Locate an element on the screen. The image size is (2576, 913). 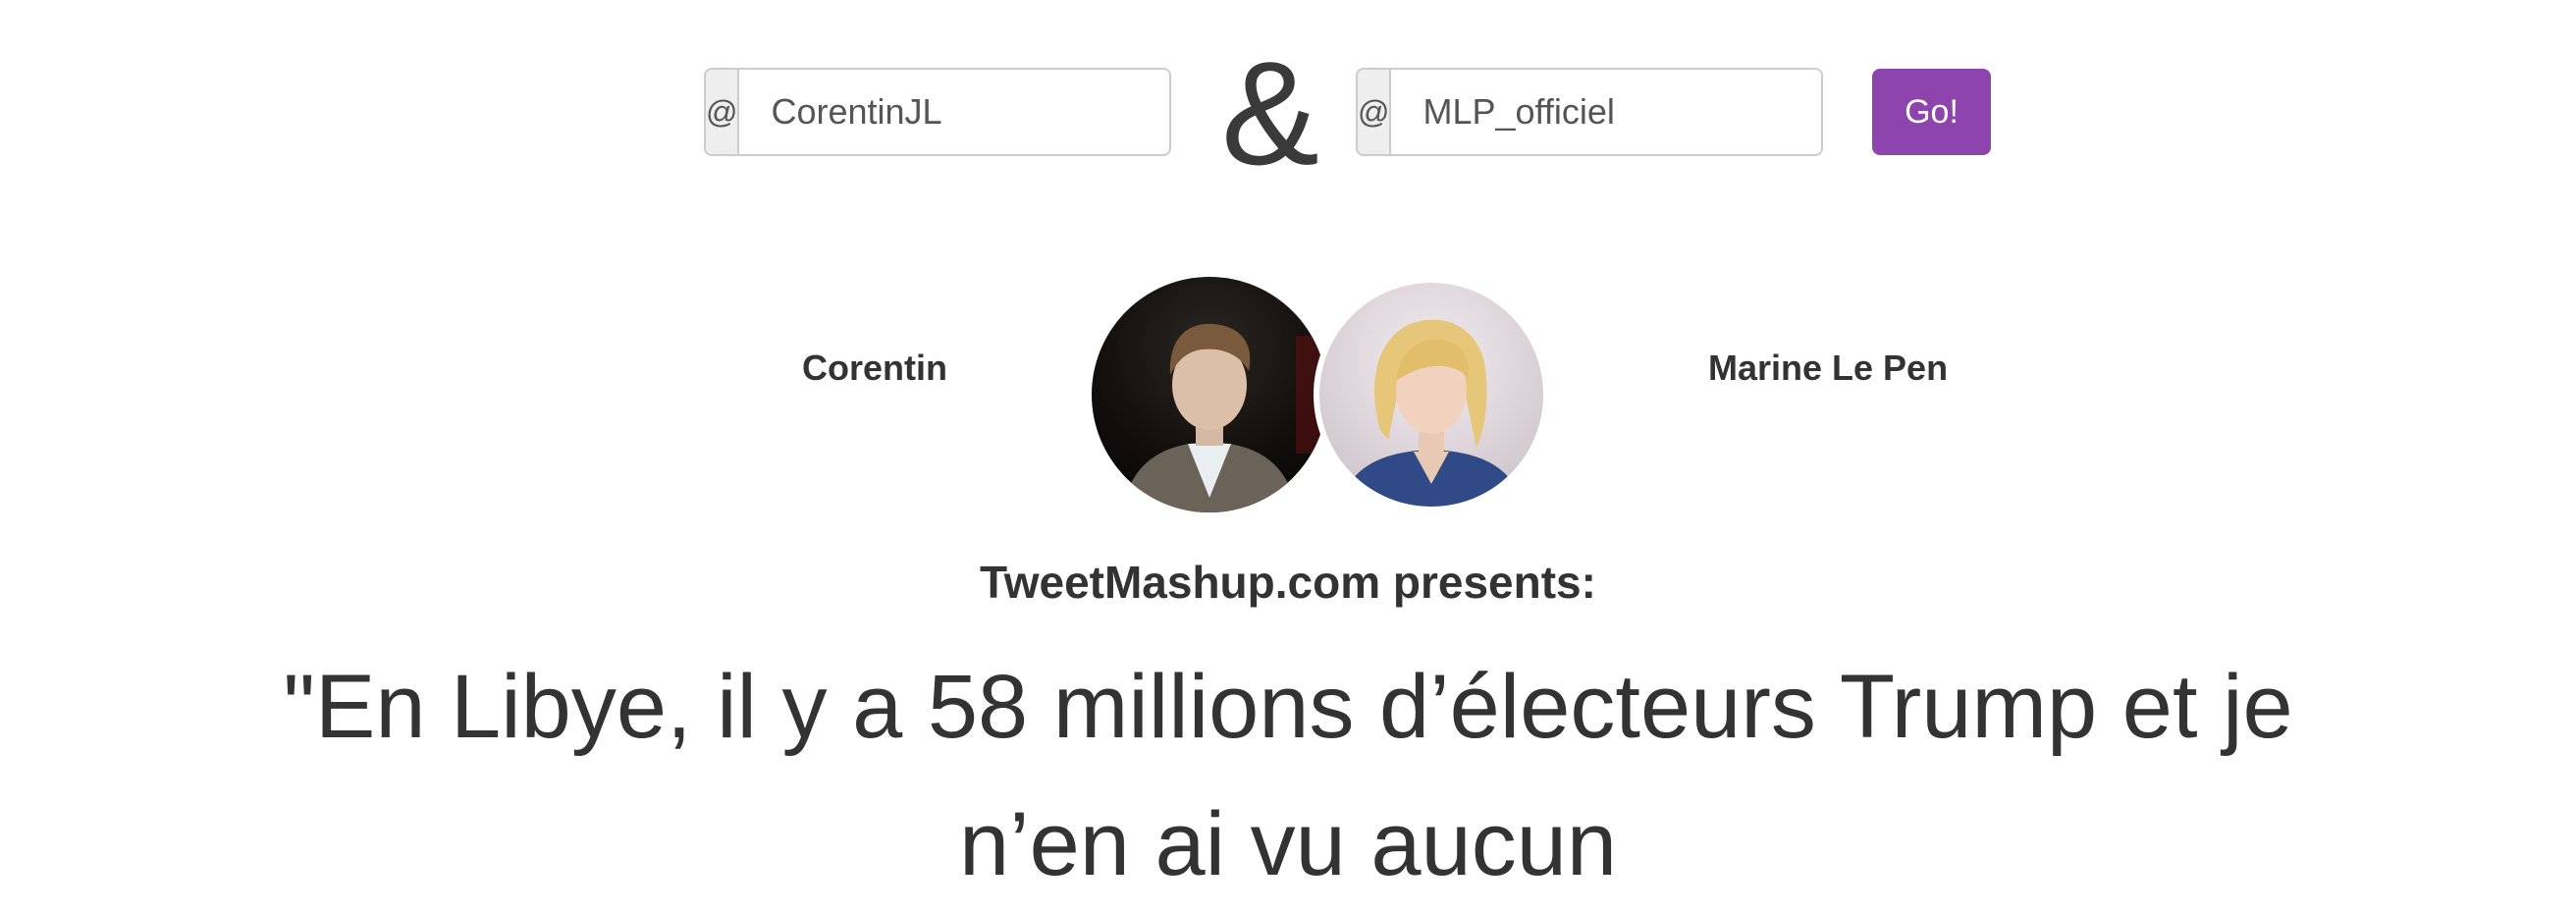
left-handle-input-group: @ is located at coordinates (937, 112).